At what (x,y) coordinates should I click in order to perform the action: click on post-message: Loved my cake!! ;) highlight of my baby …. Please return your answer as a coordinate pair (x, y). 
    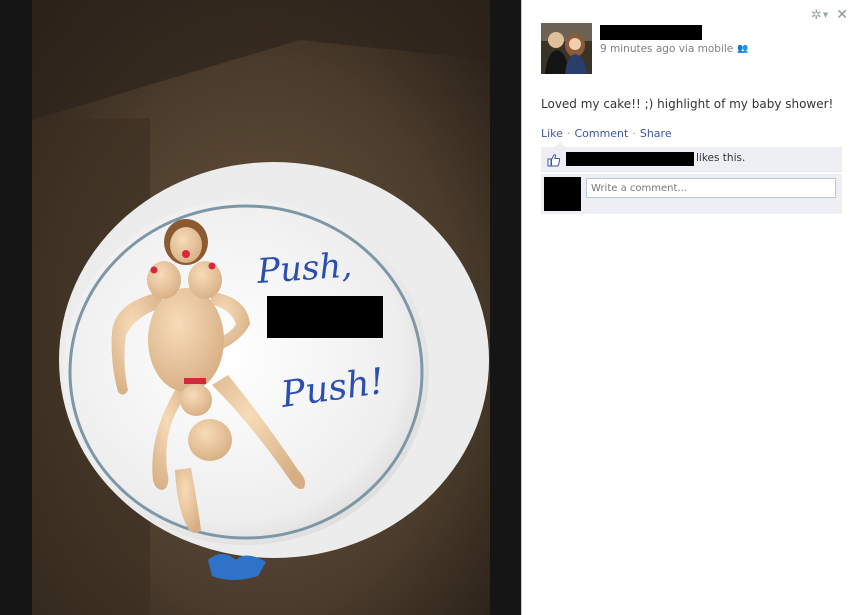
    Looking at the image, I should click on (687, 104).